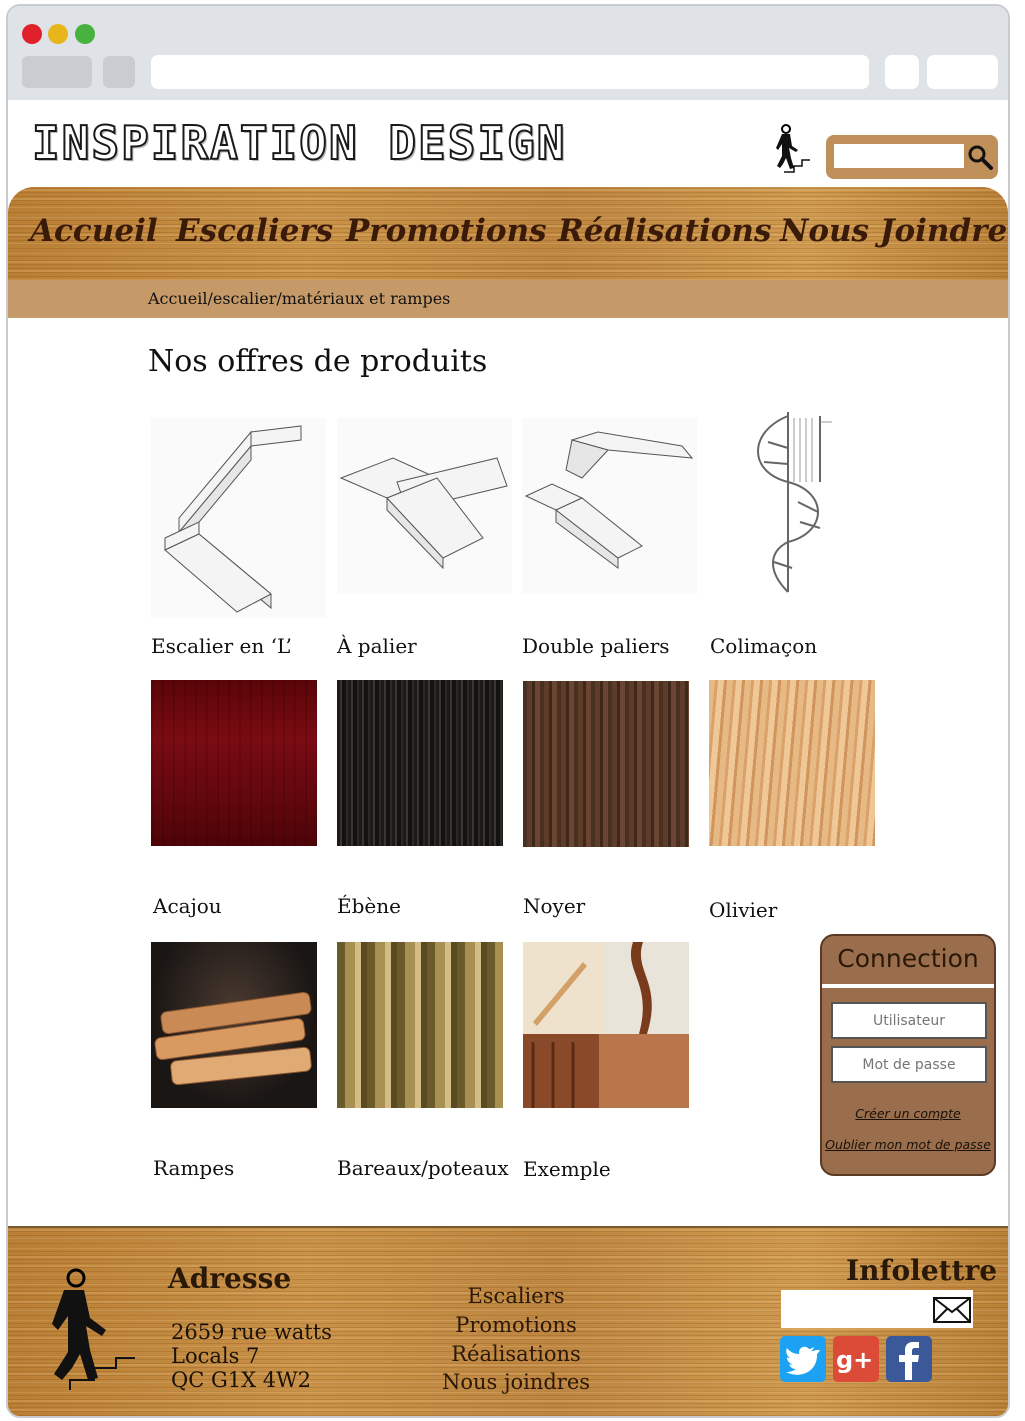  What do you see at coordinates (377, 646) in the screenshot?
I see `product-label: À palier` at bounding box center [377, 646].